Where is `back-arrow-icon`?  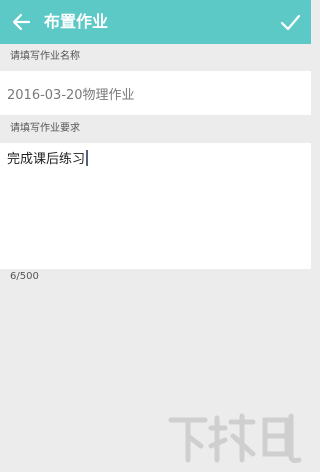
back-arrow-icon is located at coordinates (21, 22).